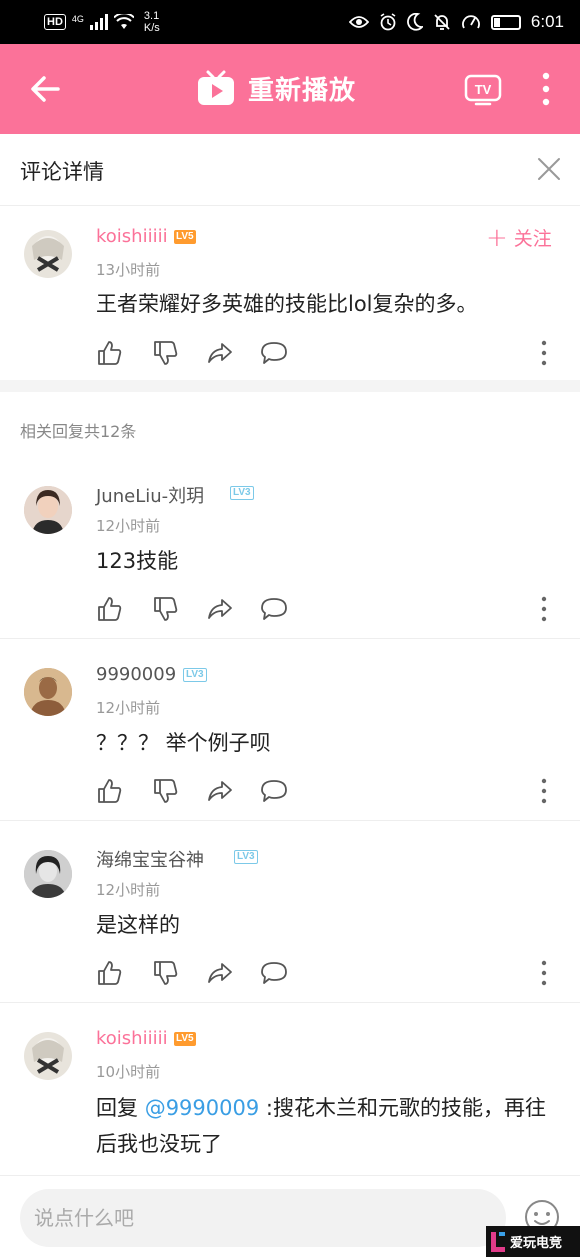 This screenshot has height=1257, width=580. Describe the element at coordinates (290, 22) in the screenshot. I see `status-bar: HD 4G 3.1 K/s 6:01` at that location.